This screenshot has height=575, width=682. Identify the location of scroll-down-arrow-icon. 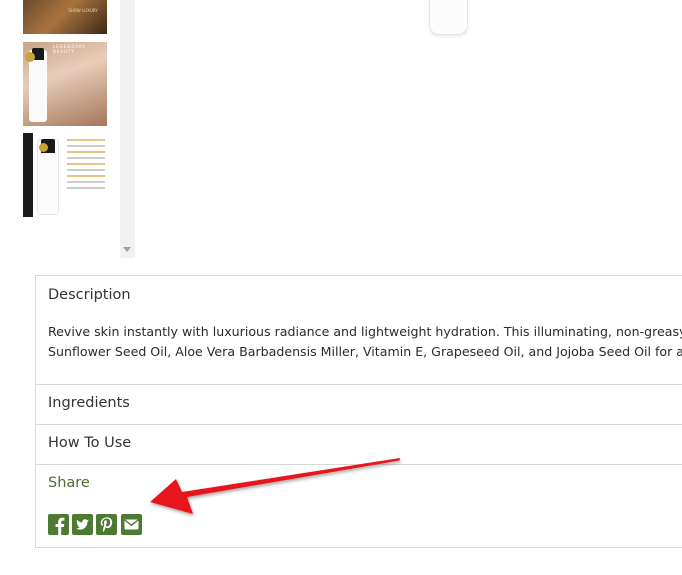
(127, 249).